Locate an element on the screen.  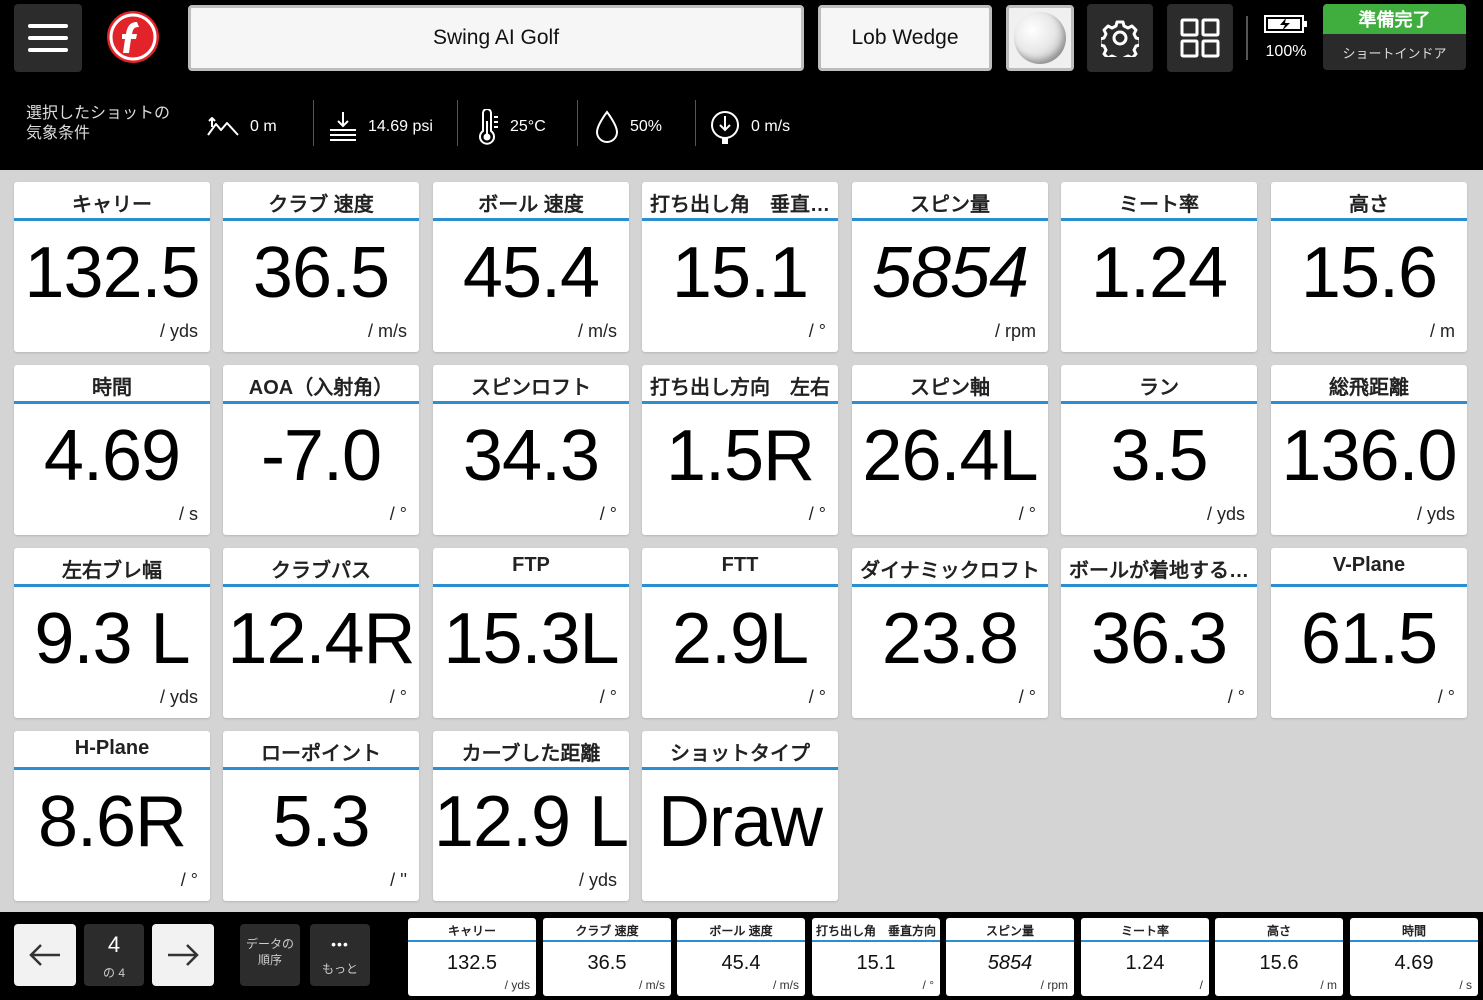
metric-tile: ローポイント 5.3 / '' is located at coordinates (321, 816).